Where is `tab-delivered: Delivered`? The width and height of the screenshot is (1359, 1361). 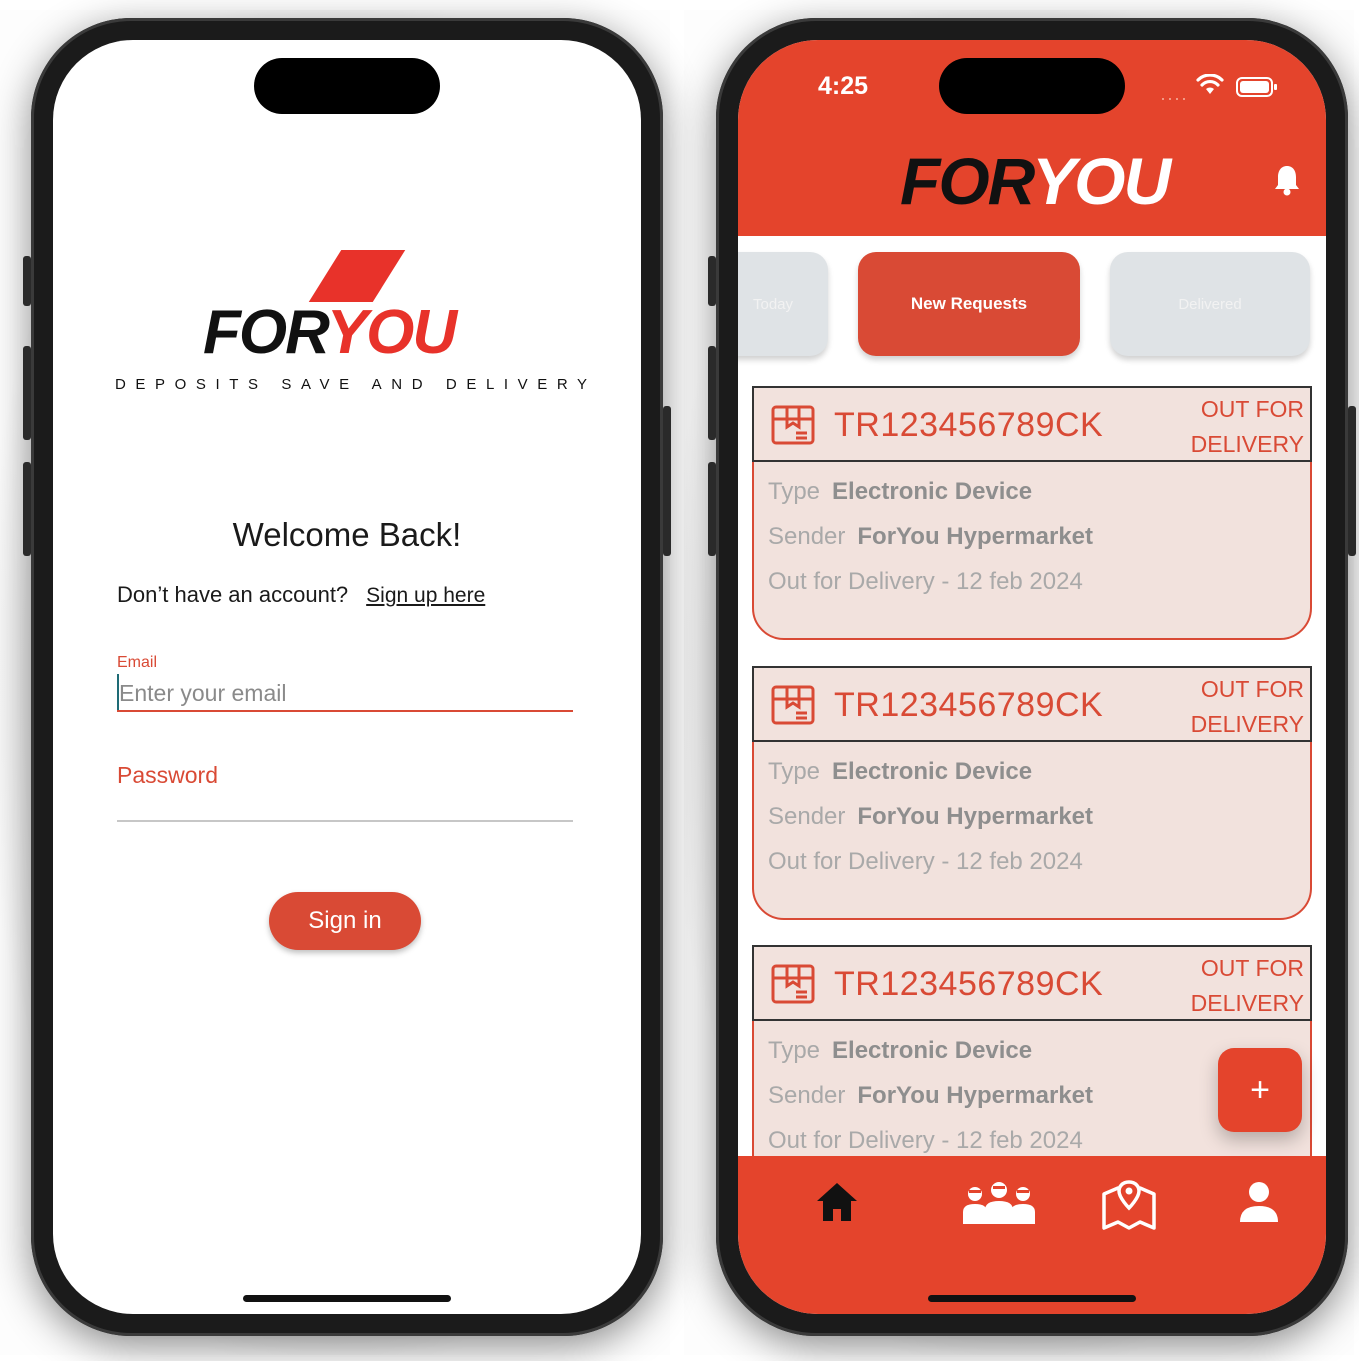 tab-delivered: Delivered is located at coordinates (1210, 304).